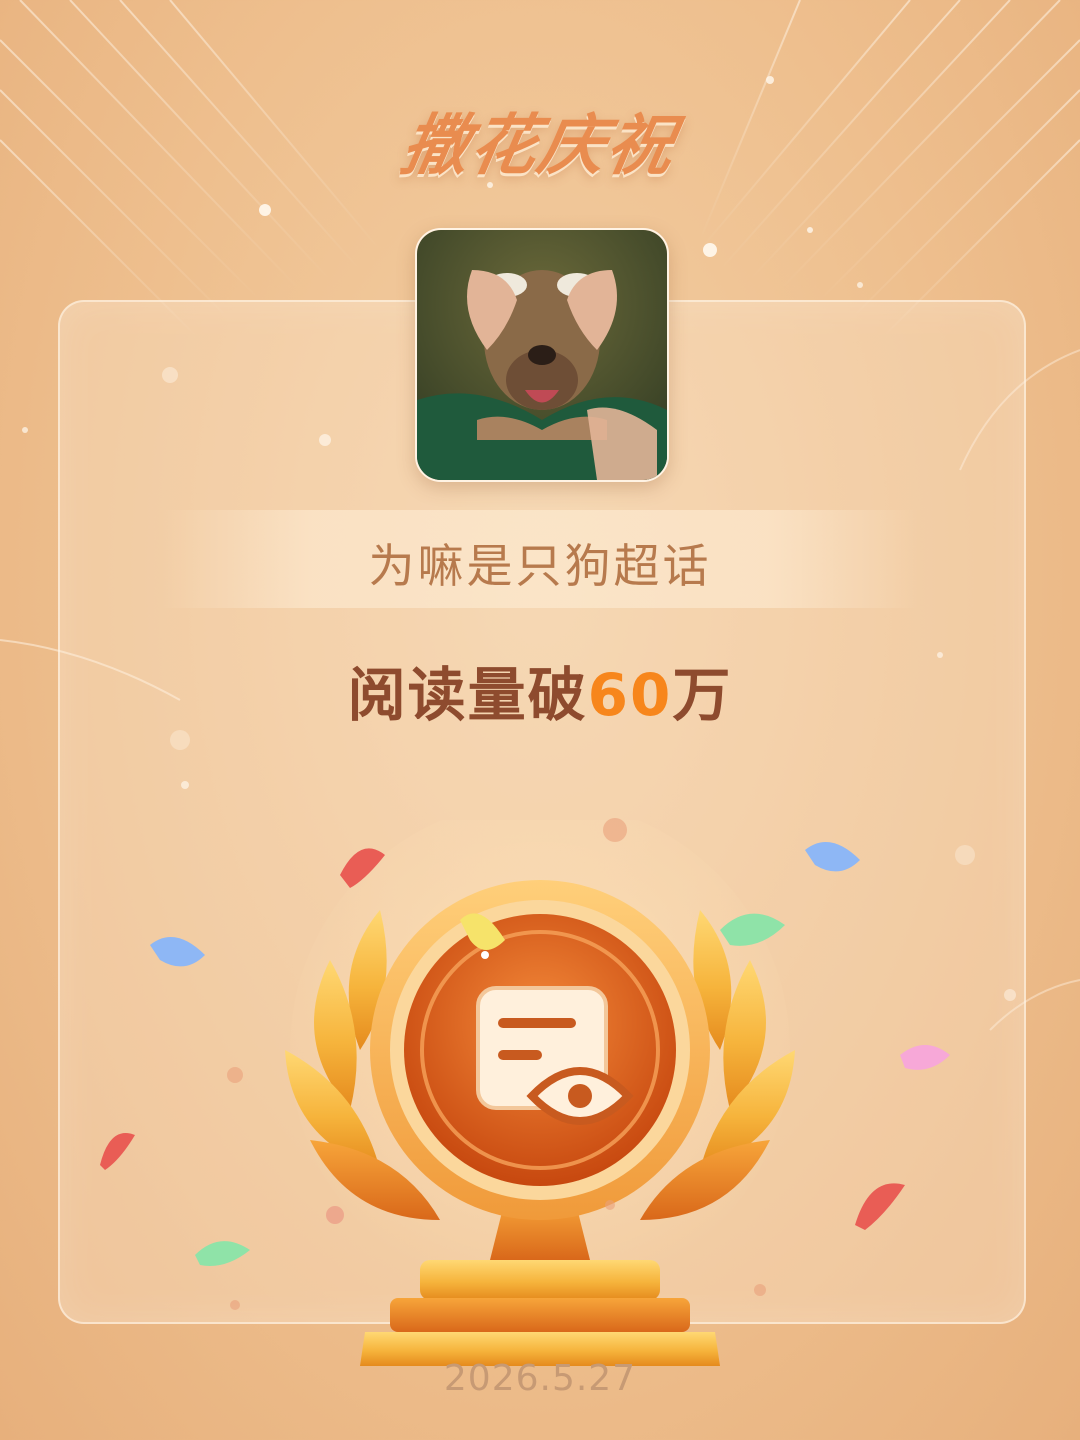  Describe the element at coordinates (540, 563) in the screenshot. I see `topic-name: 为嘛是只狗超话` at that location.